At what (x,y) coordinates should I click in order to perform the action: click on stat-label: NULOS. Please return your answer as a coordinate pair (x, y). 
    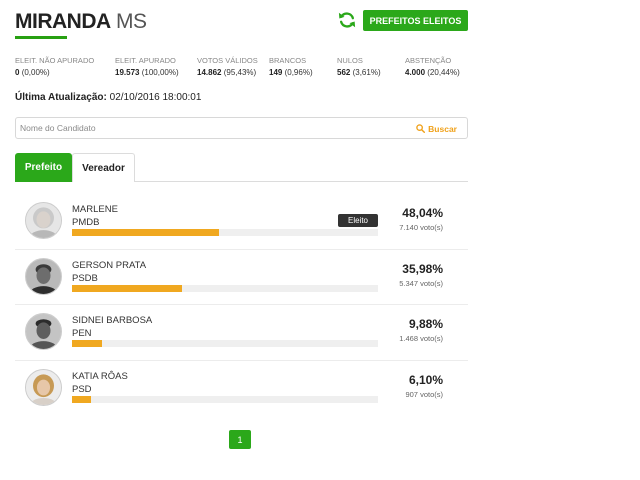
    Looking at the image, I should click on (350, 60).